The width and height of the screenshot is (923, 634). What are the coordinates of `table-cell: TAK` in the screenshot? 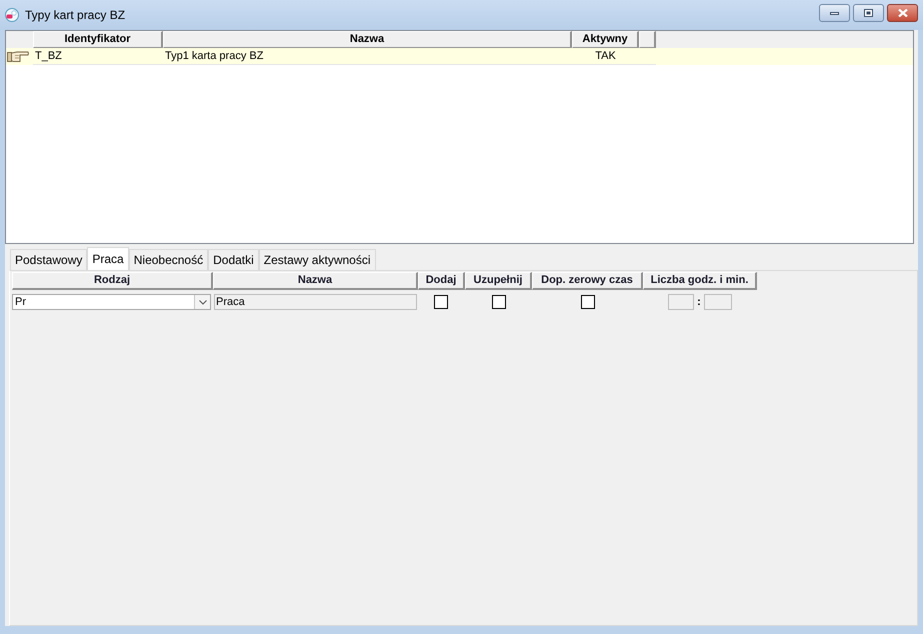 It's located at (605, 56).